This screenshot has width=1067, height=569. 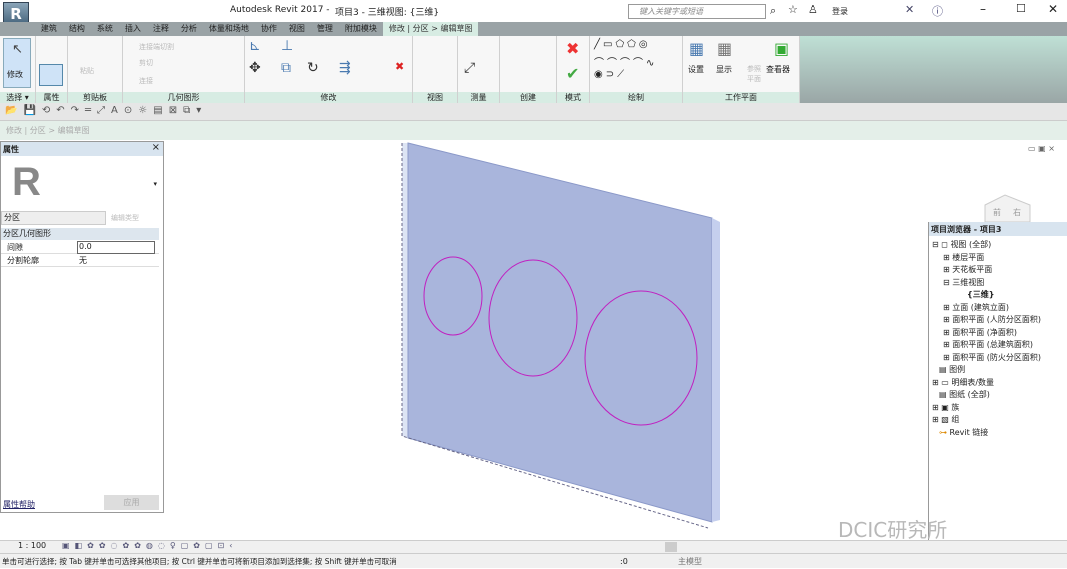 What do you see at coordinates (690, 561) in the screenshot?
I see `active-model: 主模型` at bounding box center [690, 561].